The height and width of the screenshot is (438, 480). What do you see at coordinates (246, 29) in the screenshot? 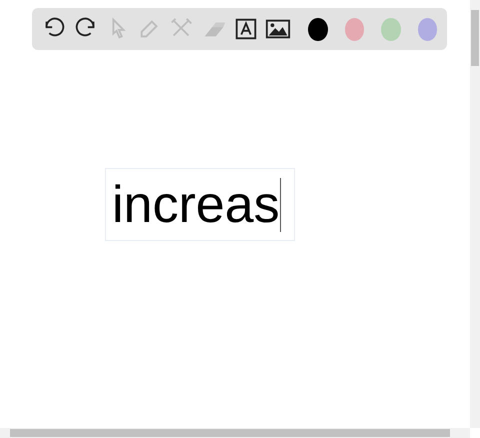
I see `text-tool-icon` at bounding box center [246, 29].